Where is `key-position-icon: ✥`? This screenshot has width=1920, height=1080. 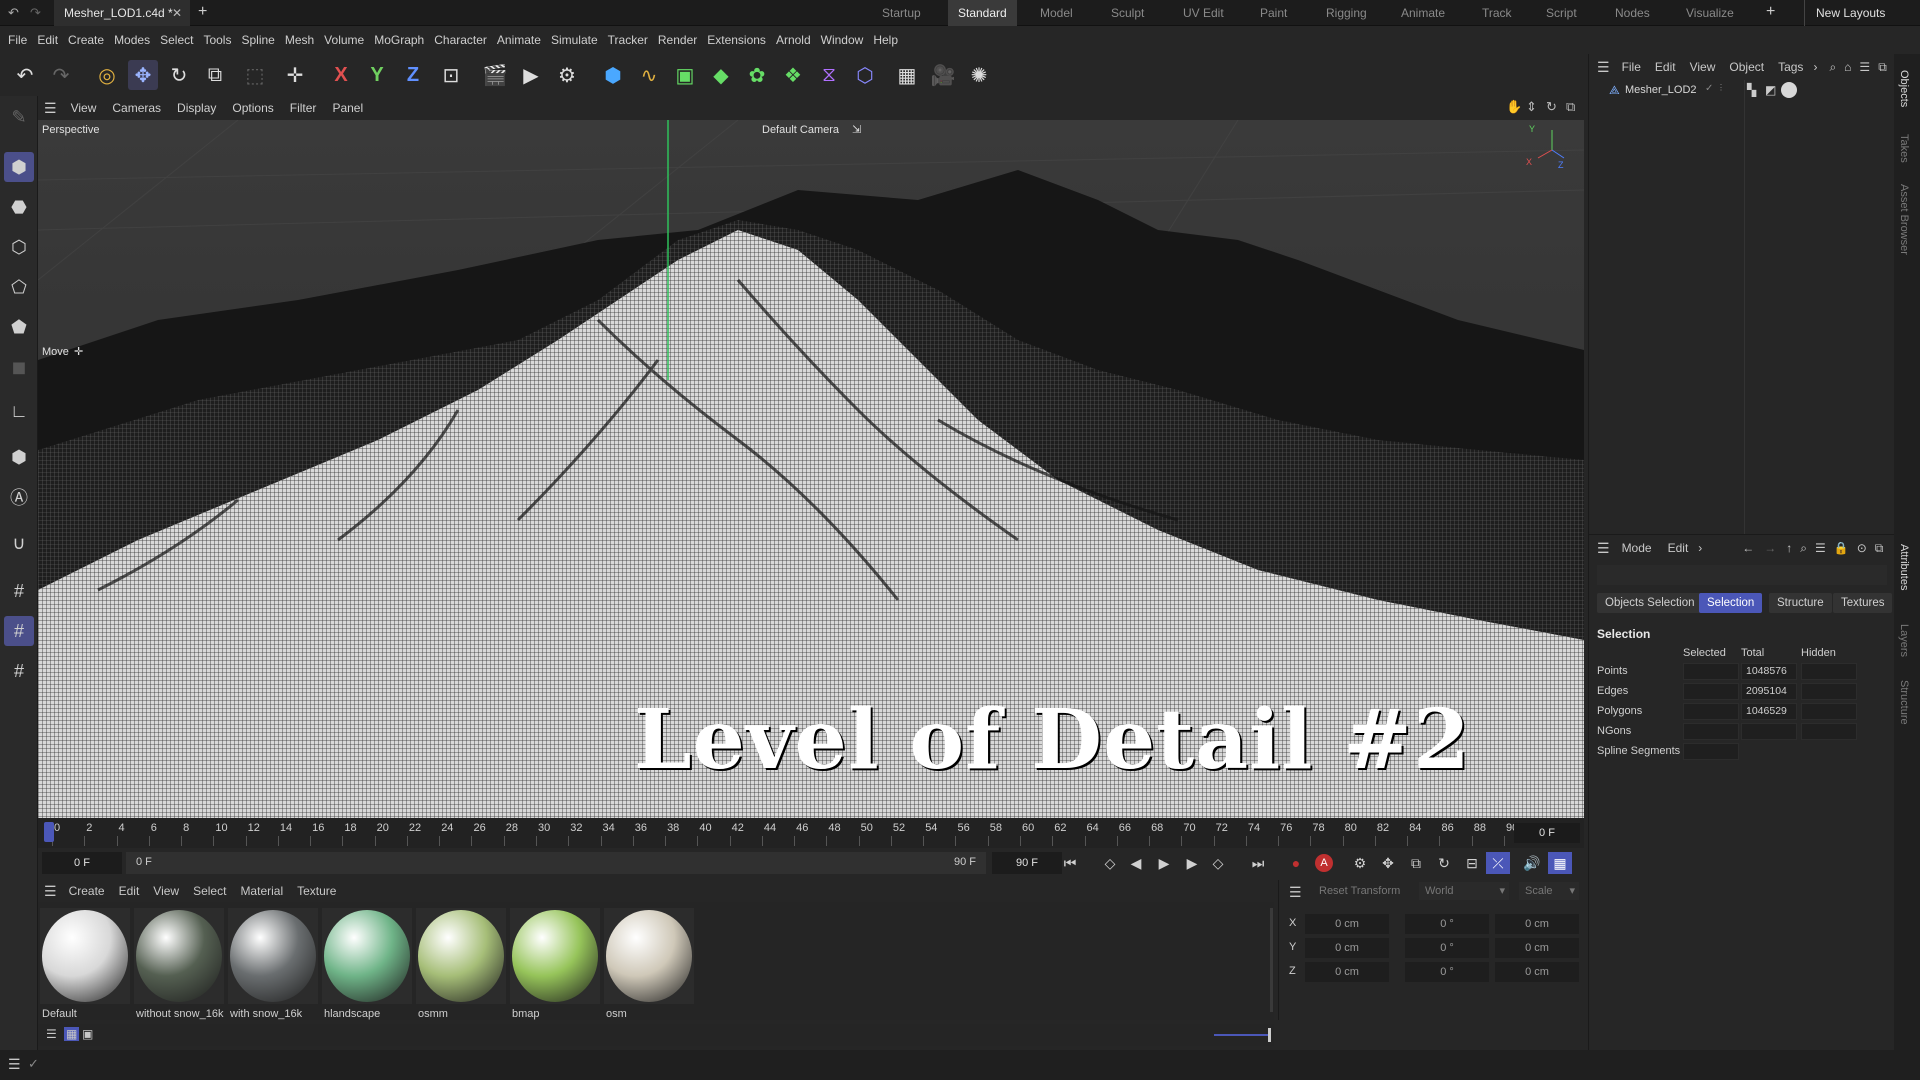 key-position-icon: ✥ is located at coordinates (1388, 863).